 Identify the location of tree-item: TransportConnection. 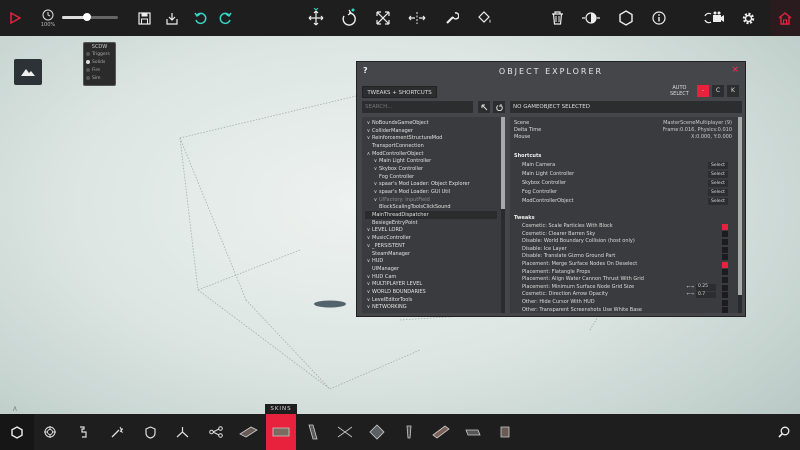
(431, 146).